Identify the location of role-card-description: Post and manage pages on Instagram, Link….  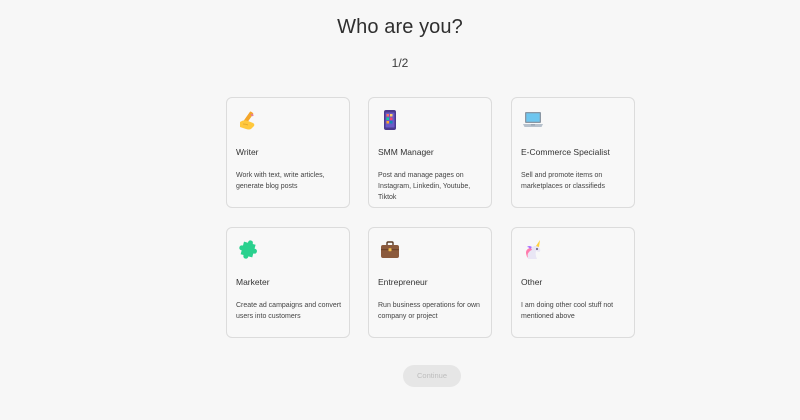
(424, 186).